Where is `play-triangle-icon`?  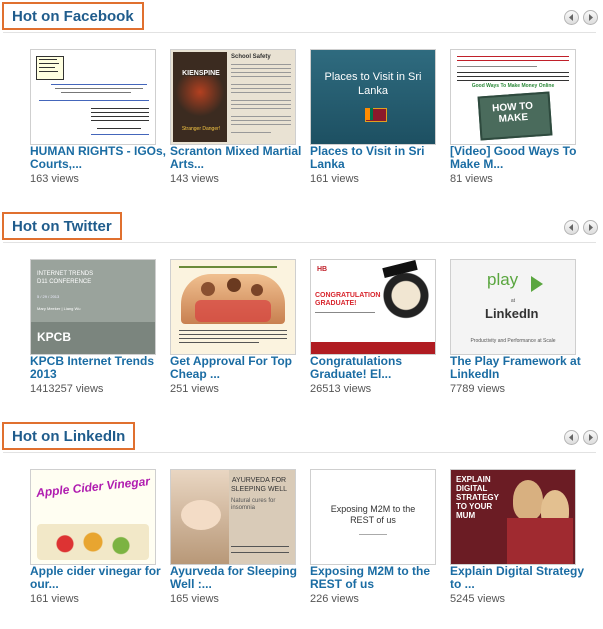 play-triangle-icon is located at coordinates (537, 284).